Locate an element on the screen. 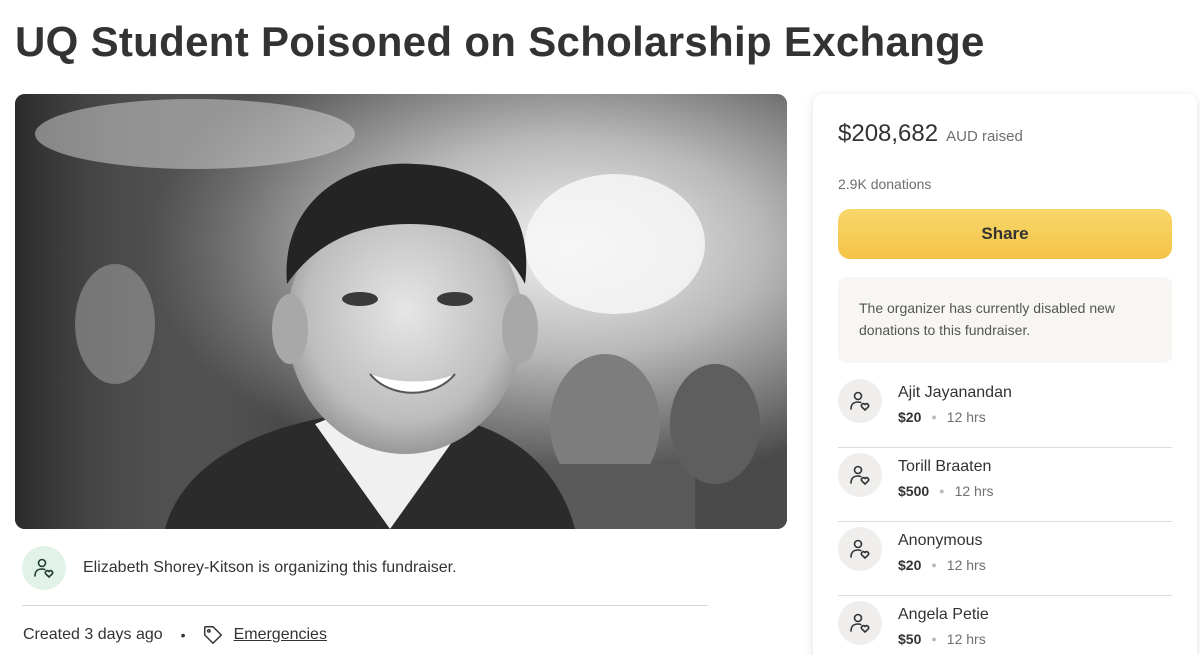  category-link: Emergencies is located at coordinates (280, 635).